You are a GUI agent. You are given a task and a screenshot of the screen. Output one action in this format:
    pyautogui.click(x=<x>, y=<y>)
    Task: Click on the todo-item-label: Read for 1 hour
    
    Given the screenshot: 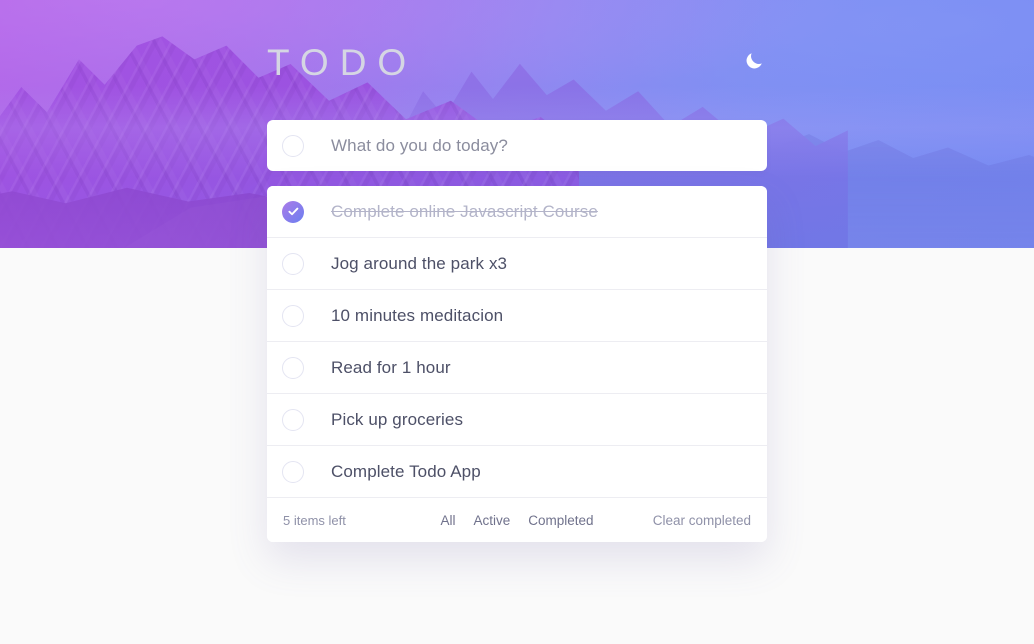 What is the action you would take?
    pyautogui.click(x=391, y=368)
    